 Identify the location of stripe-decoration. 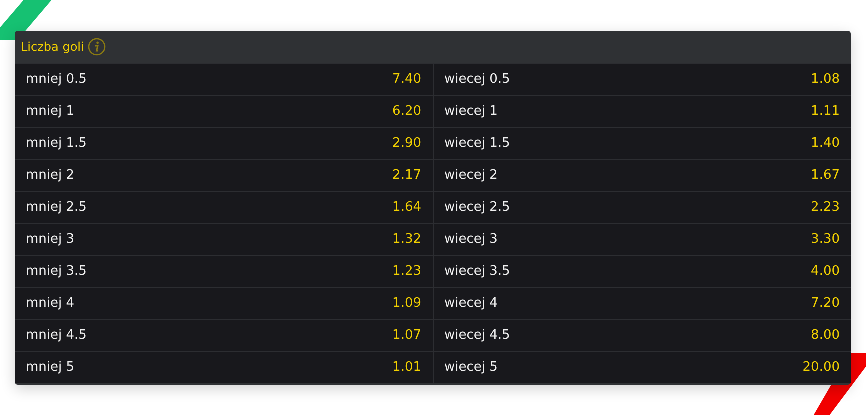
(26, 20).